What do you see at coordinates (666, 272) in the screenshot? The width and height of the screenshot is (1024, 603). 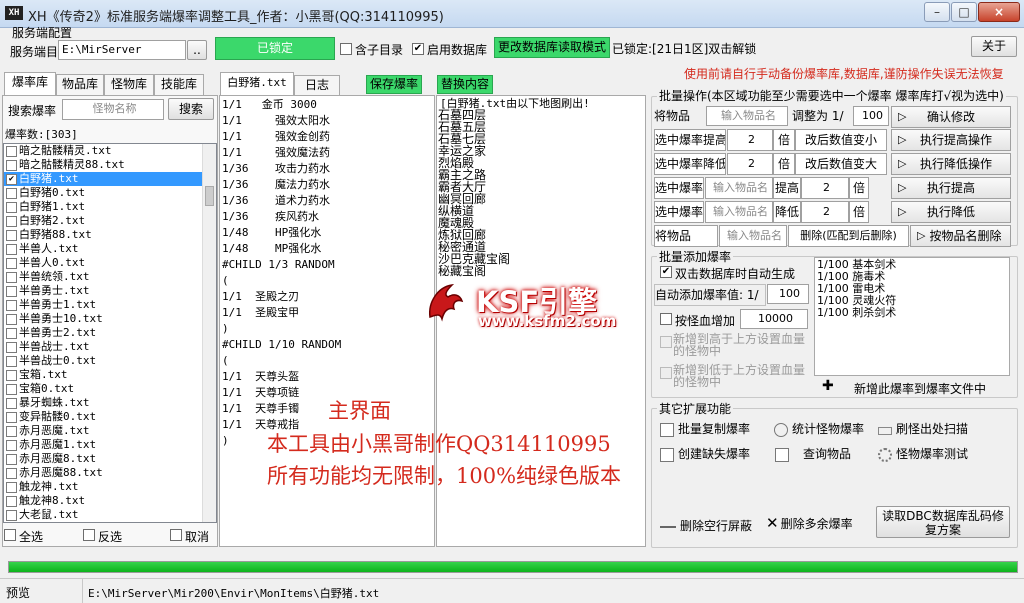 I see `auto-gen-checkbox: ✔` at bounding box center [666, 272].